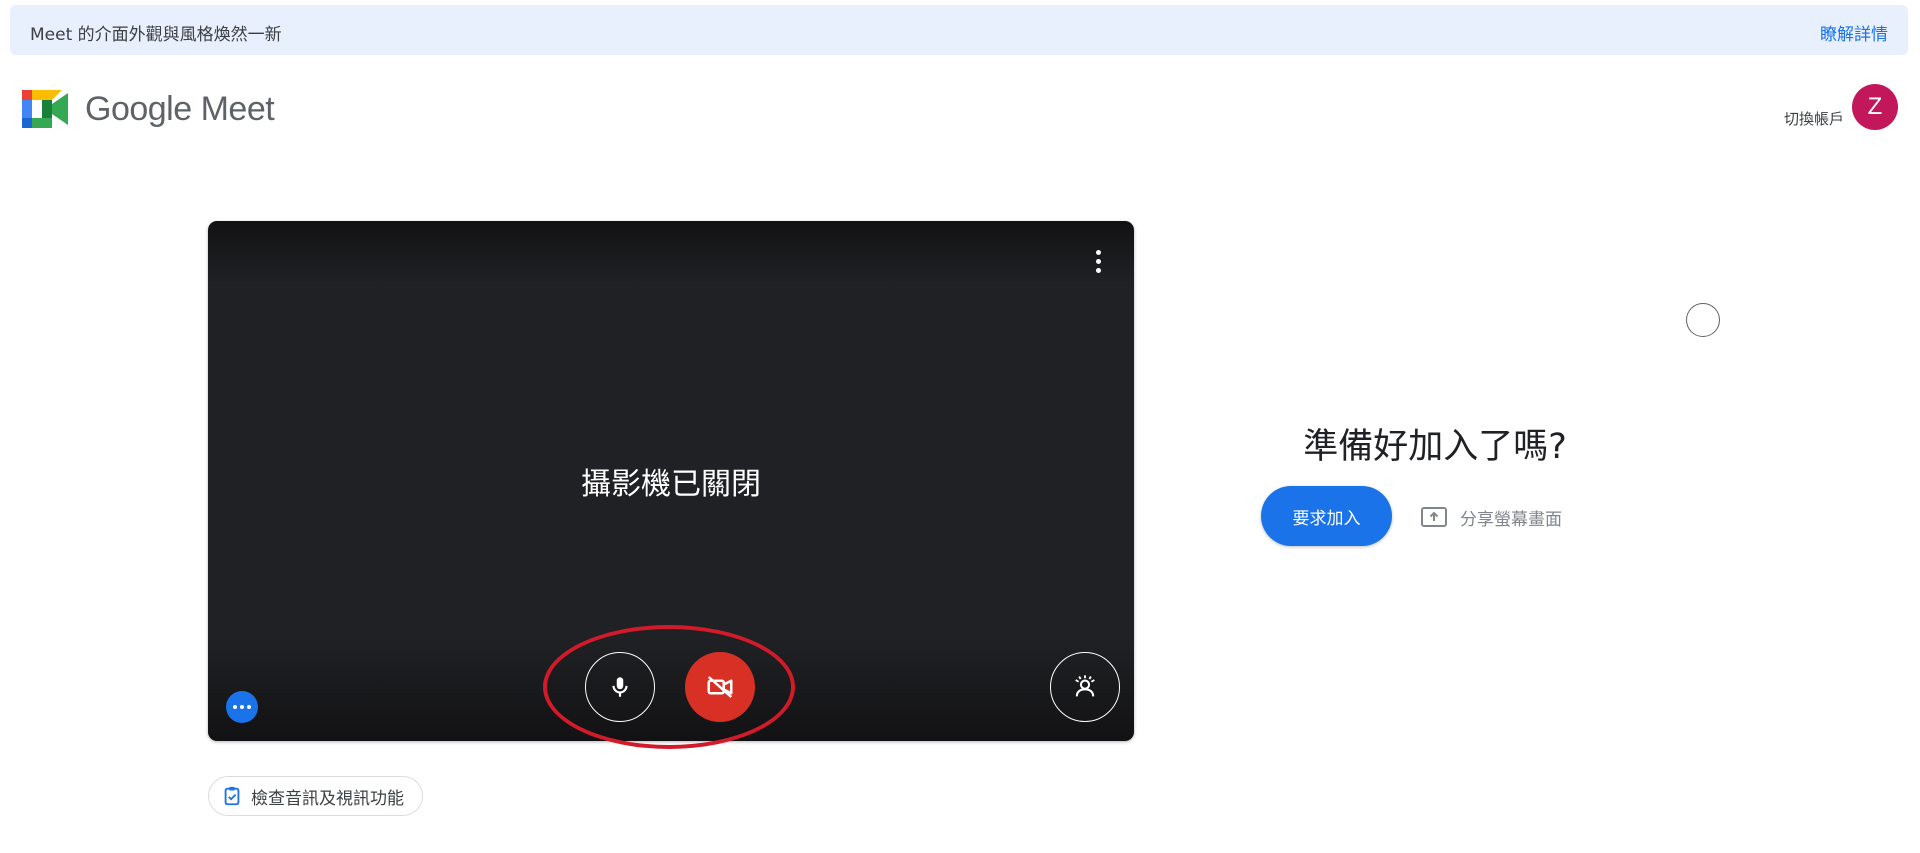 The height and width of the screenshot is (853, 1920). I want to click on banner-message: Meet 的介面外觀與風格煥然一新, so click(156, 35).